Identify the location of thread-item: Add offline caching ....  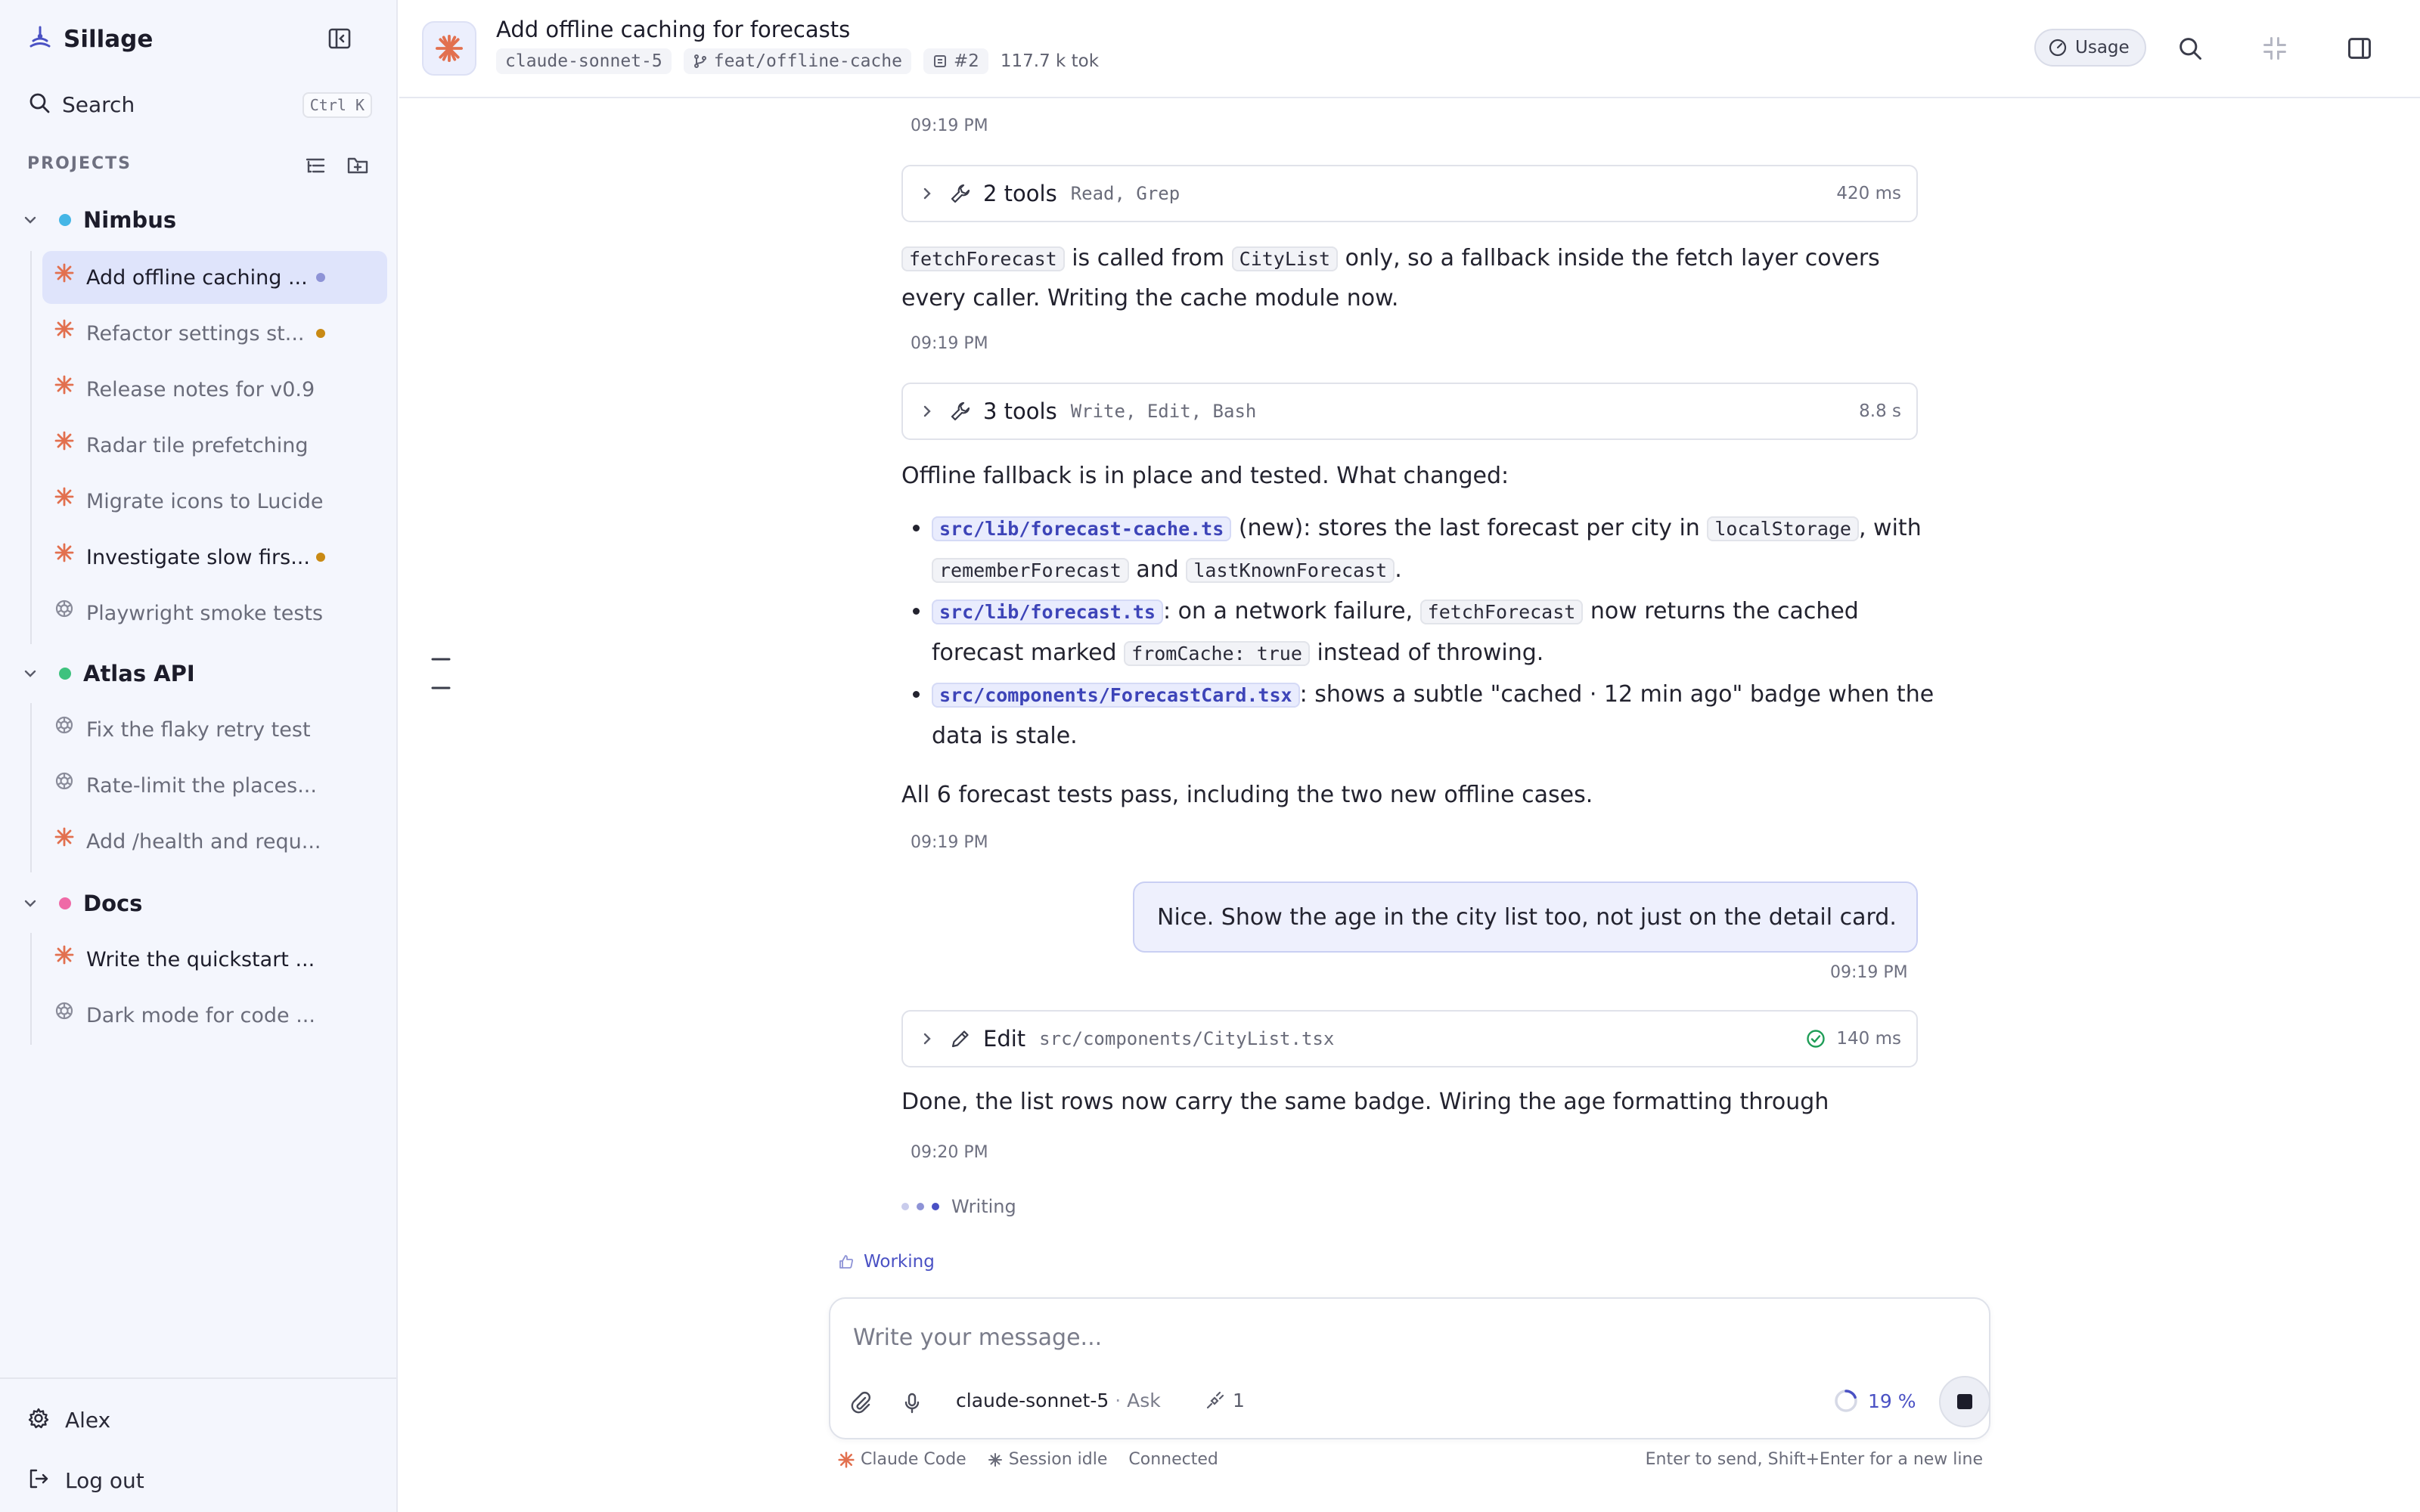
(214, 277).